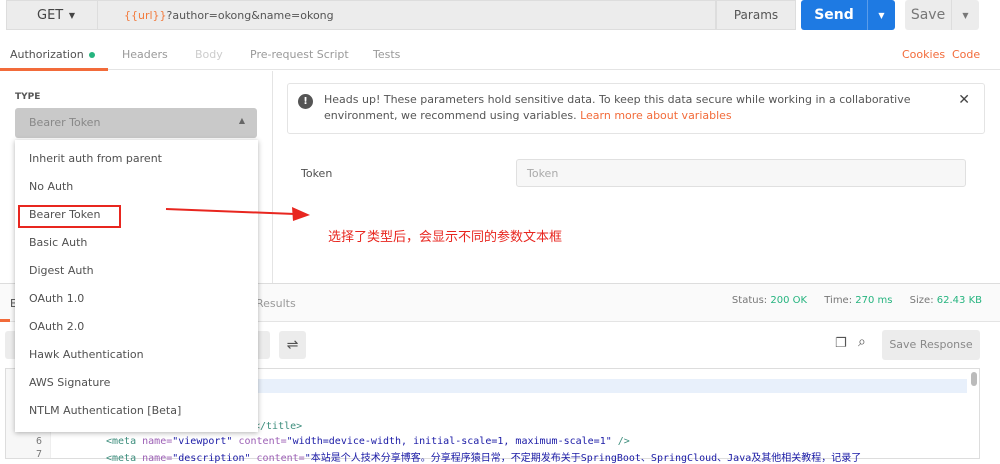  Describe the element at coordinates (386, 54) in the screenshot. I see `tab-tests: Tests` at that location.